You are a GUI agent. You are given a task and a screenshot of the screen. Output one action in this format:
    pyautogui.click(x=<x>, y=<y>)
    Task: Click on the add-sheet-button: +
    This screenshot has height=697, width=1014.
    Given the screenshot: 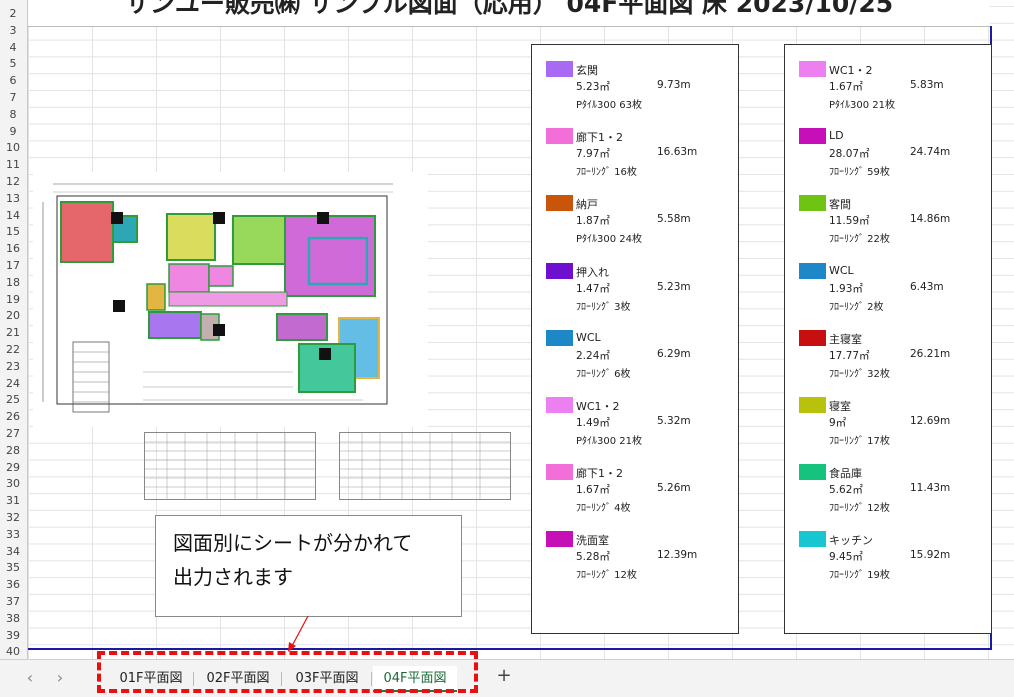 What is the action you would take?
    pyautogui.click(x=504, y=675)
    